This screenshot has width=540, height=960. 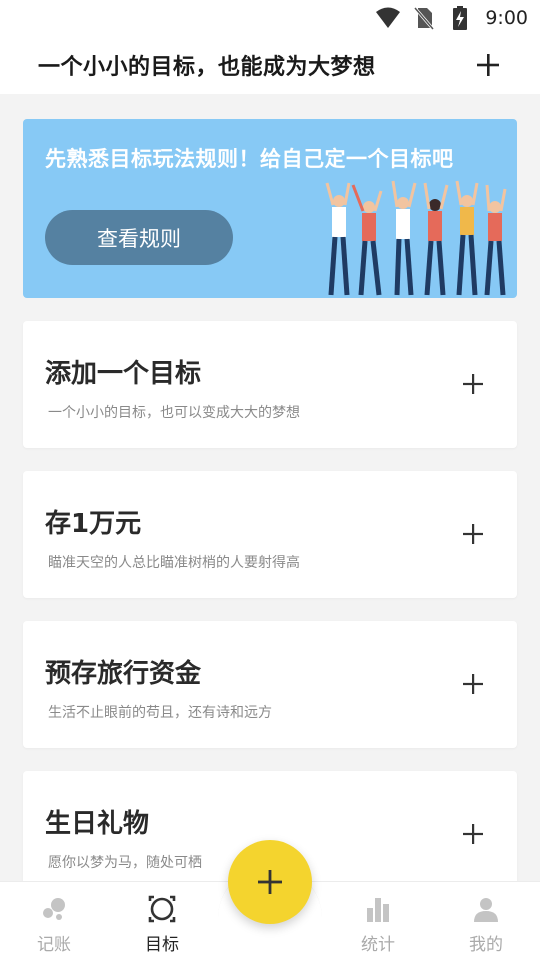 I want to click on status-time: 9:00, so click(x=506, y=18).